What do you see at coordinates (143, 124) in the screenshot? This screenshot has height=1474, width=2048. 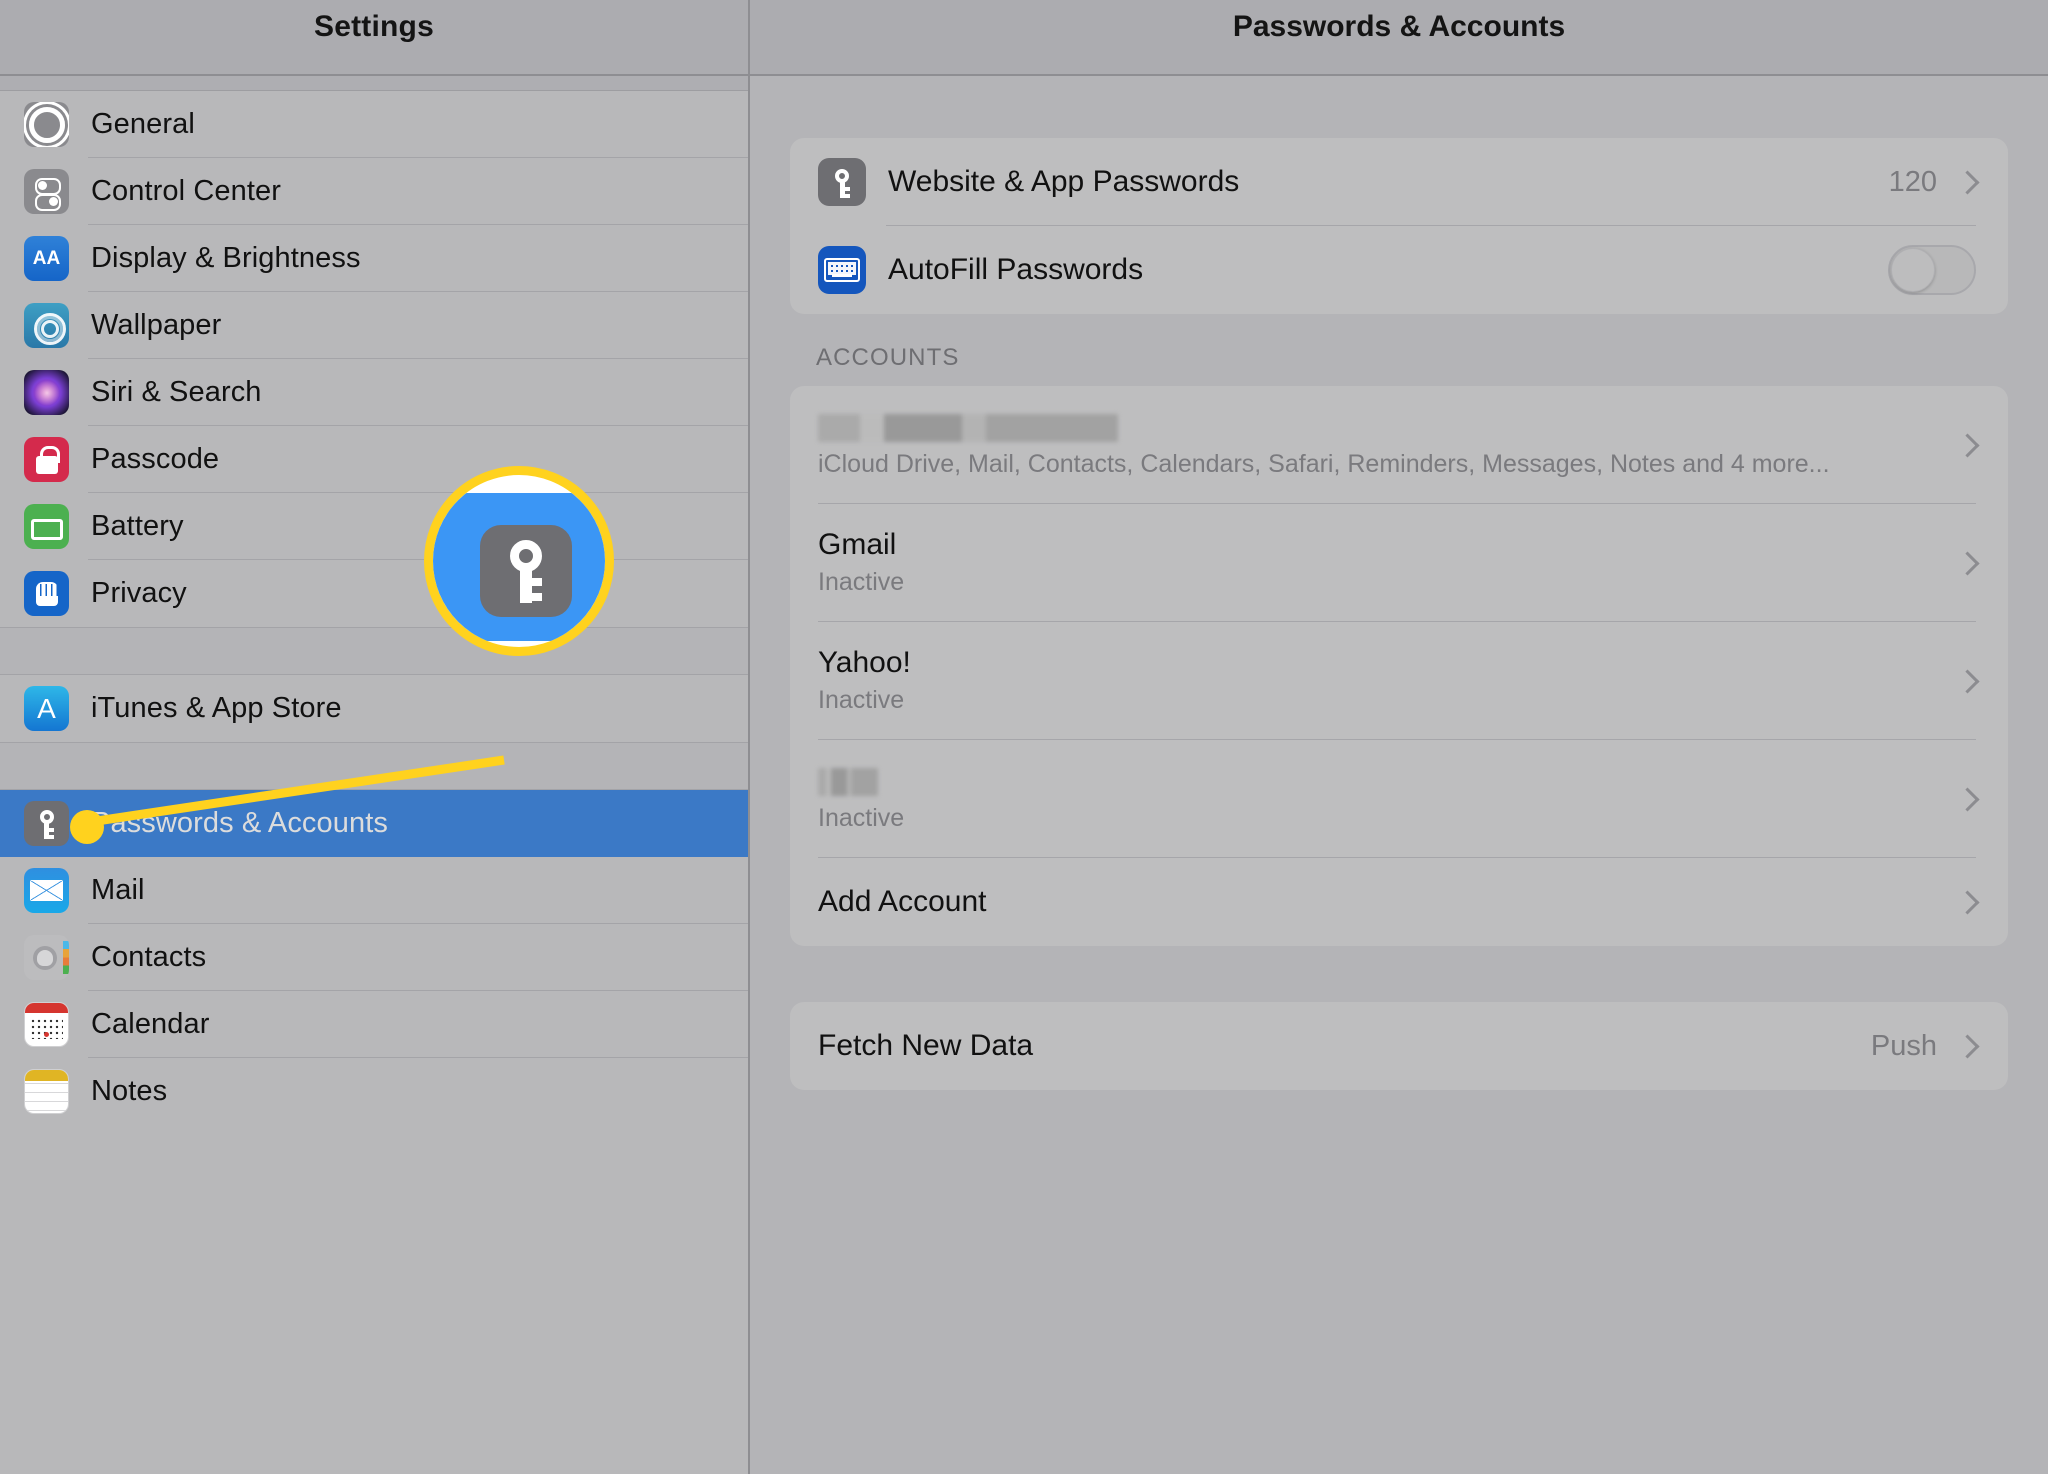 I see `sidebar-item-label: General` at bounding box center [143, 124].